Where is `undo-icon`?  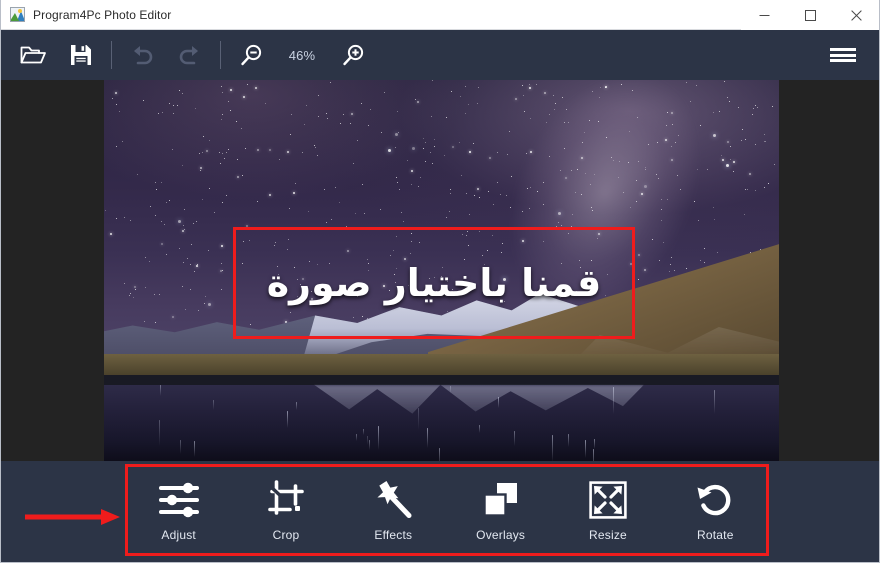
undo-icon is located at coordinates (143, 55).